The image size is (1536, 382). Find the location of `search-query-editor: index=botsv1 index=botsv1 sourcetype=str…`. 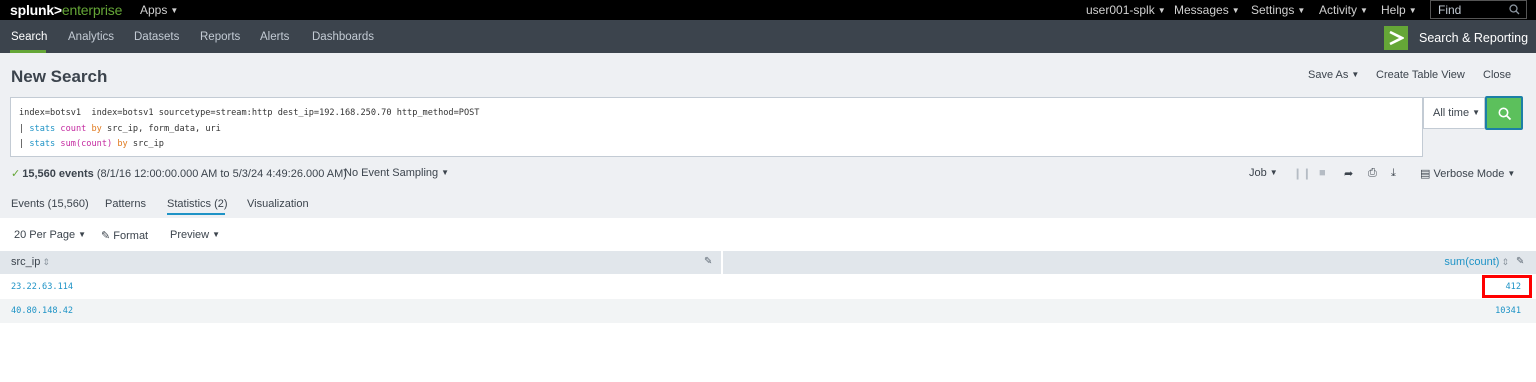

search-query-editor: index=botsv1 index=botsv1 sourcetype=str… is located at coordinates (716, 127).